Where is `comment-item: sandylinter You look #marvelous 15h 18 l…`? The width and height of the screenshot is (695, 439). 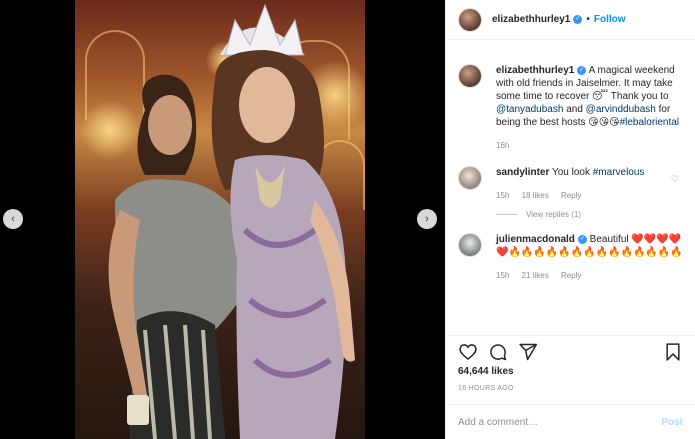
comment-item: sandylinter You look #marvelous 15h 18 l… is located at coordinates (570, 184).